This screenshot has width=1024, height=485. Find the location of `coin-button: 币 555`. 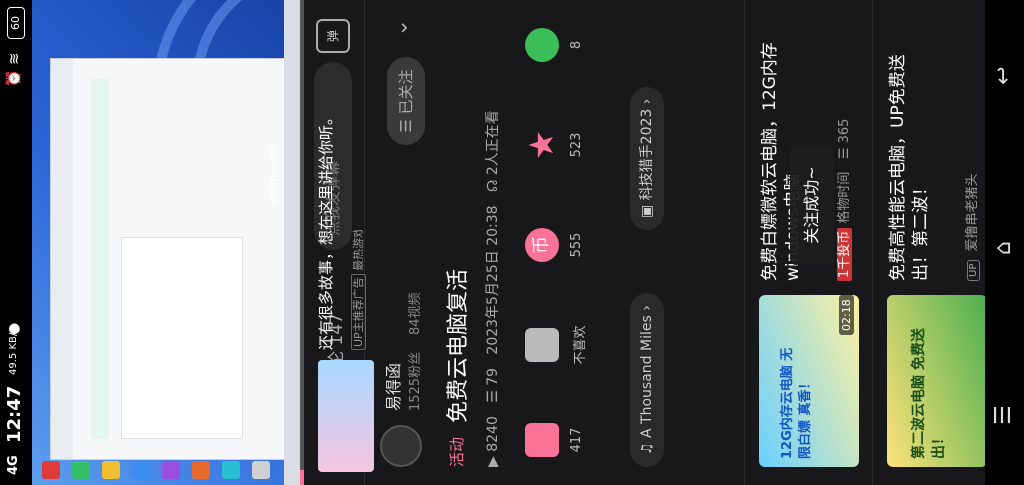

coin-button: 币 555 is located at coordinates (554, 245).